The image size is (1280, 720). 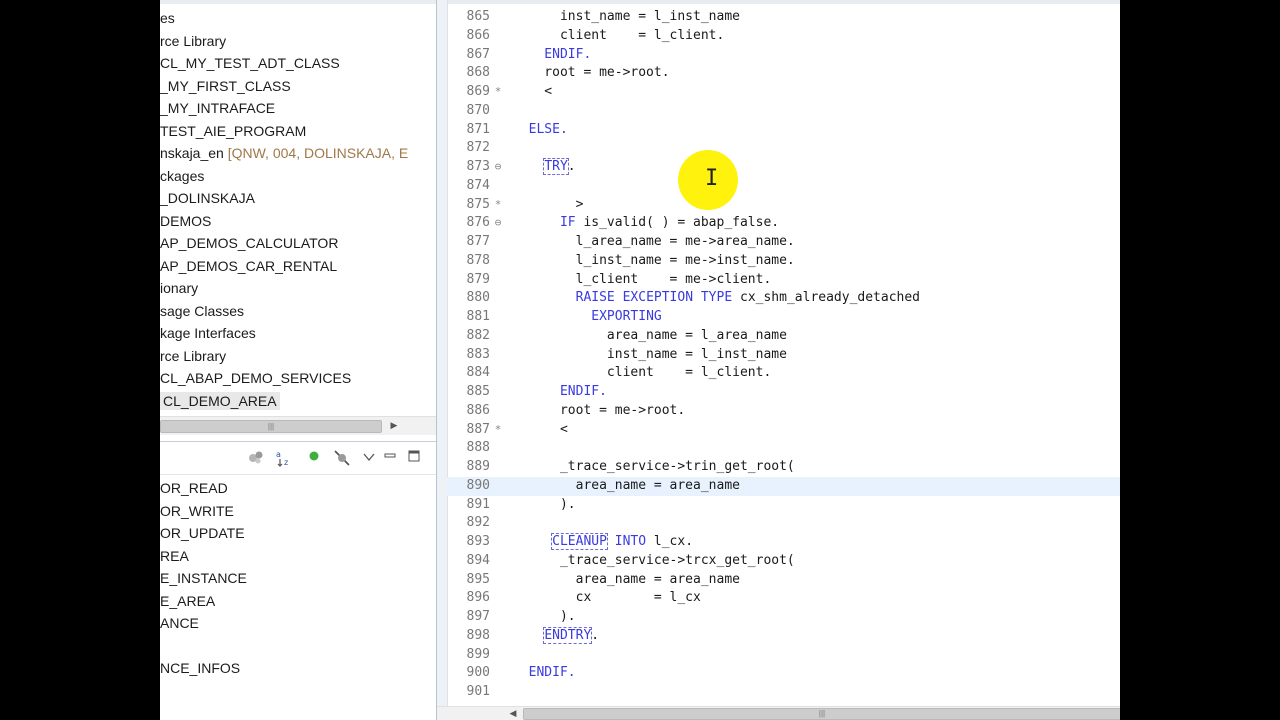 What do you see at coordinates (591, 73) in the screenshot?
I see `code-token: root = me->root.` at bounding box center [591, 73].